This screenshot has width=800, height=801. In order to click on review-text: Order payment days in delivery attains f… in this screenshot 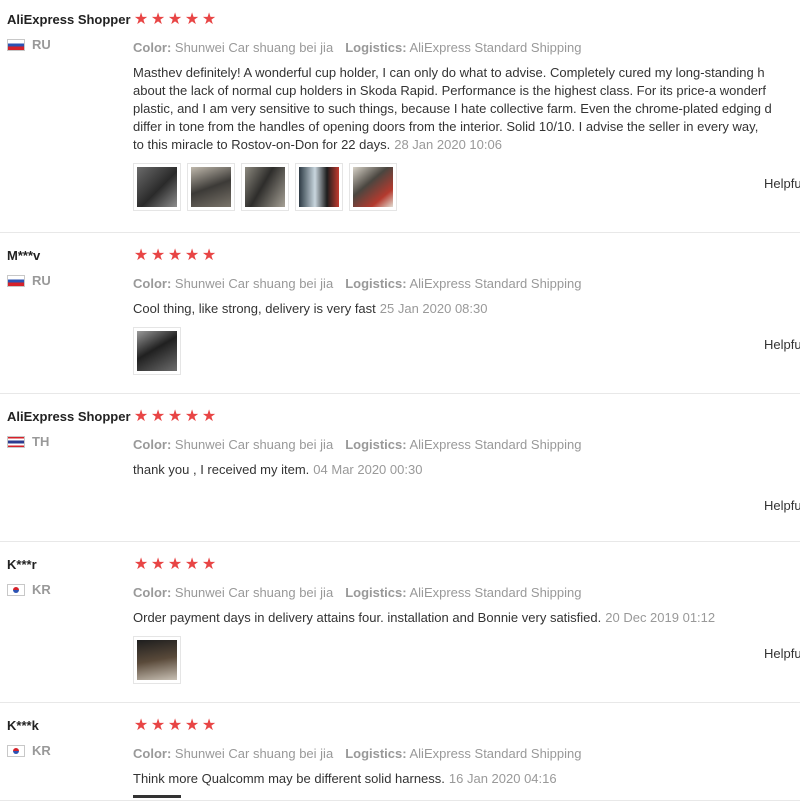, I will do `click(466, 618)`.